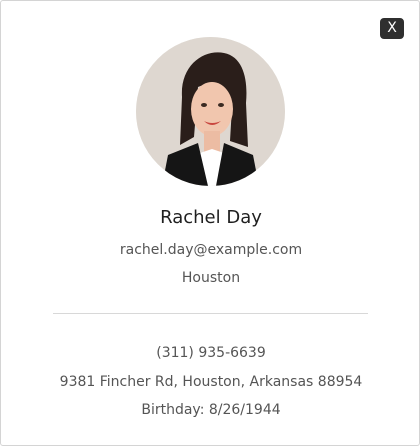 Image resolution: width=420 pixels, height=446 pixels. What do you see at coordinates (211, 382) in the screenshot?
I see `profile-address: 9381 Fincher Rd, Houston, Arkansas 88954` at bounding box center [211, 382].